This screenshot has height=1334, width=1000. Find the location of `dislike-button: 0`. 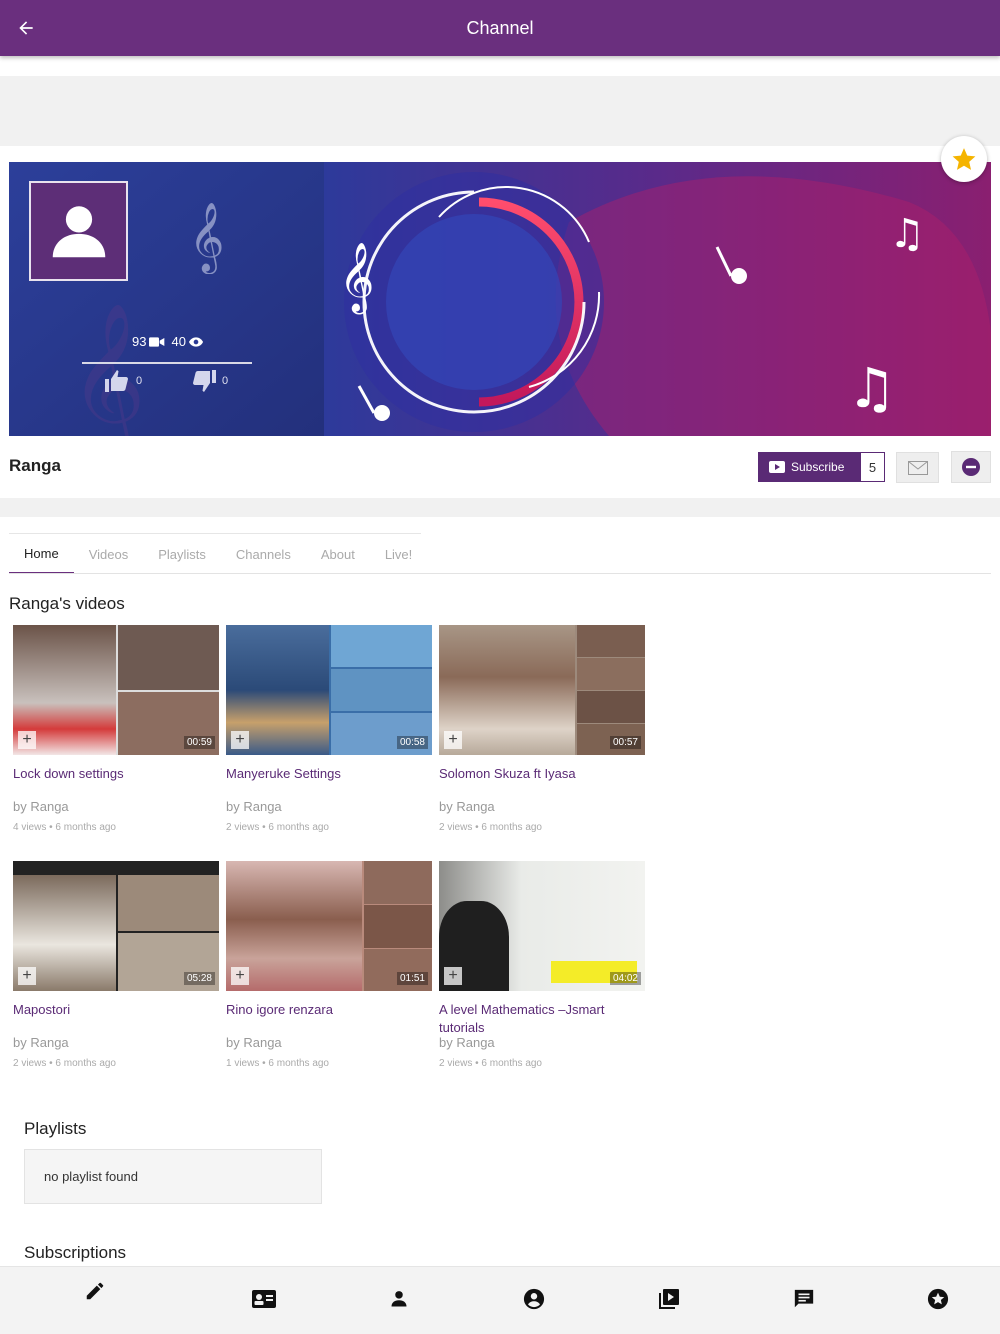

dislike-button: 0 is located at coordinates (210, 381).